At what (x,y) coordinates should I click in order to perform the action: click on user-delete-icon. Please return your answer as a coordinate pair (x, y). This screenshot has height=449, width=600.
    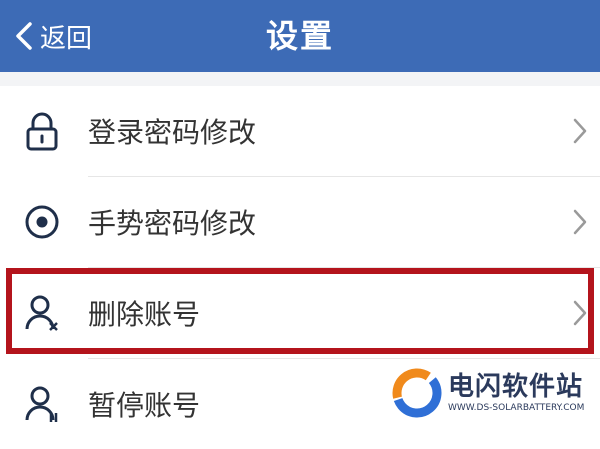
    Looking at the image, I should click on (42, 313).